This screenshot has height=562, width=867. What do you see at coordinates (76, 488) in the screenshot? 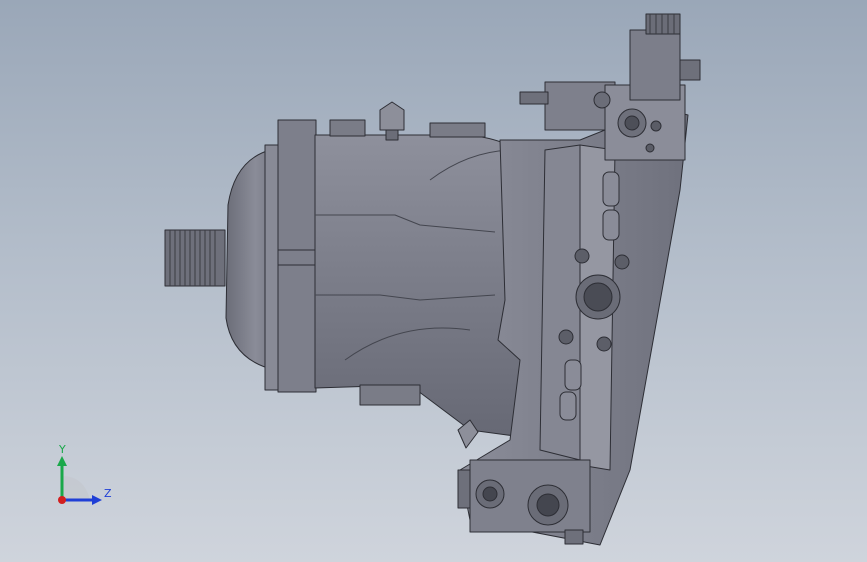
I see `triad-xy-plane` at bounding box center [76, 488].